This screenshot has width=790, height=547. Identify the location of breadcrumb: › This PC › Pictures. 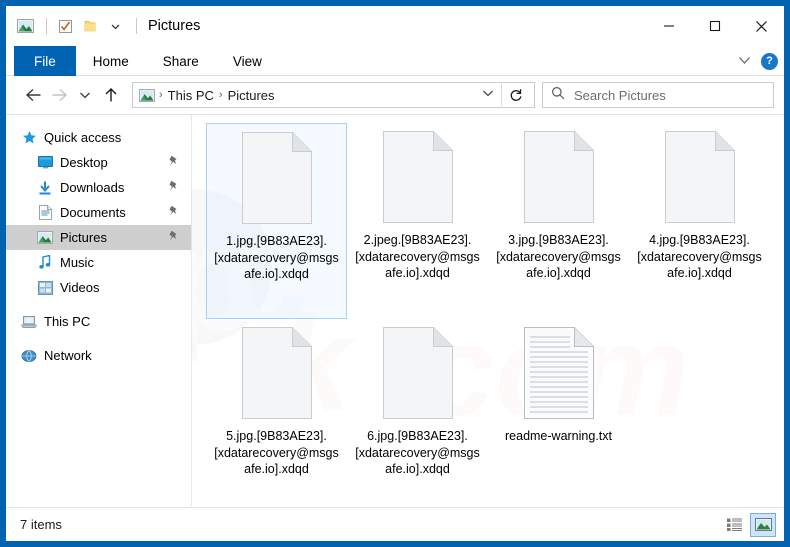
(333, 95).